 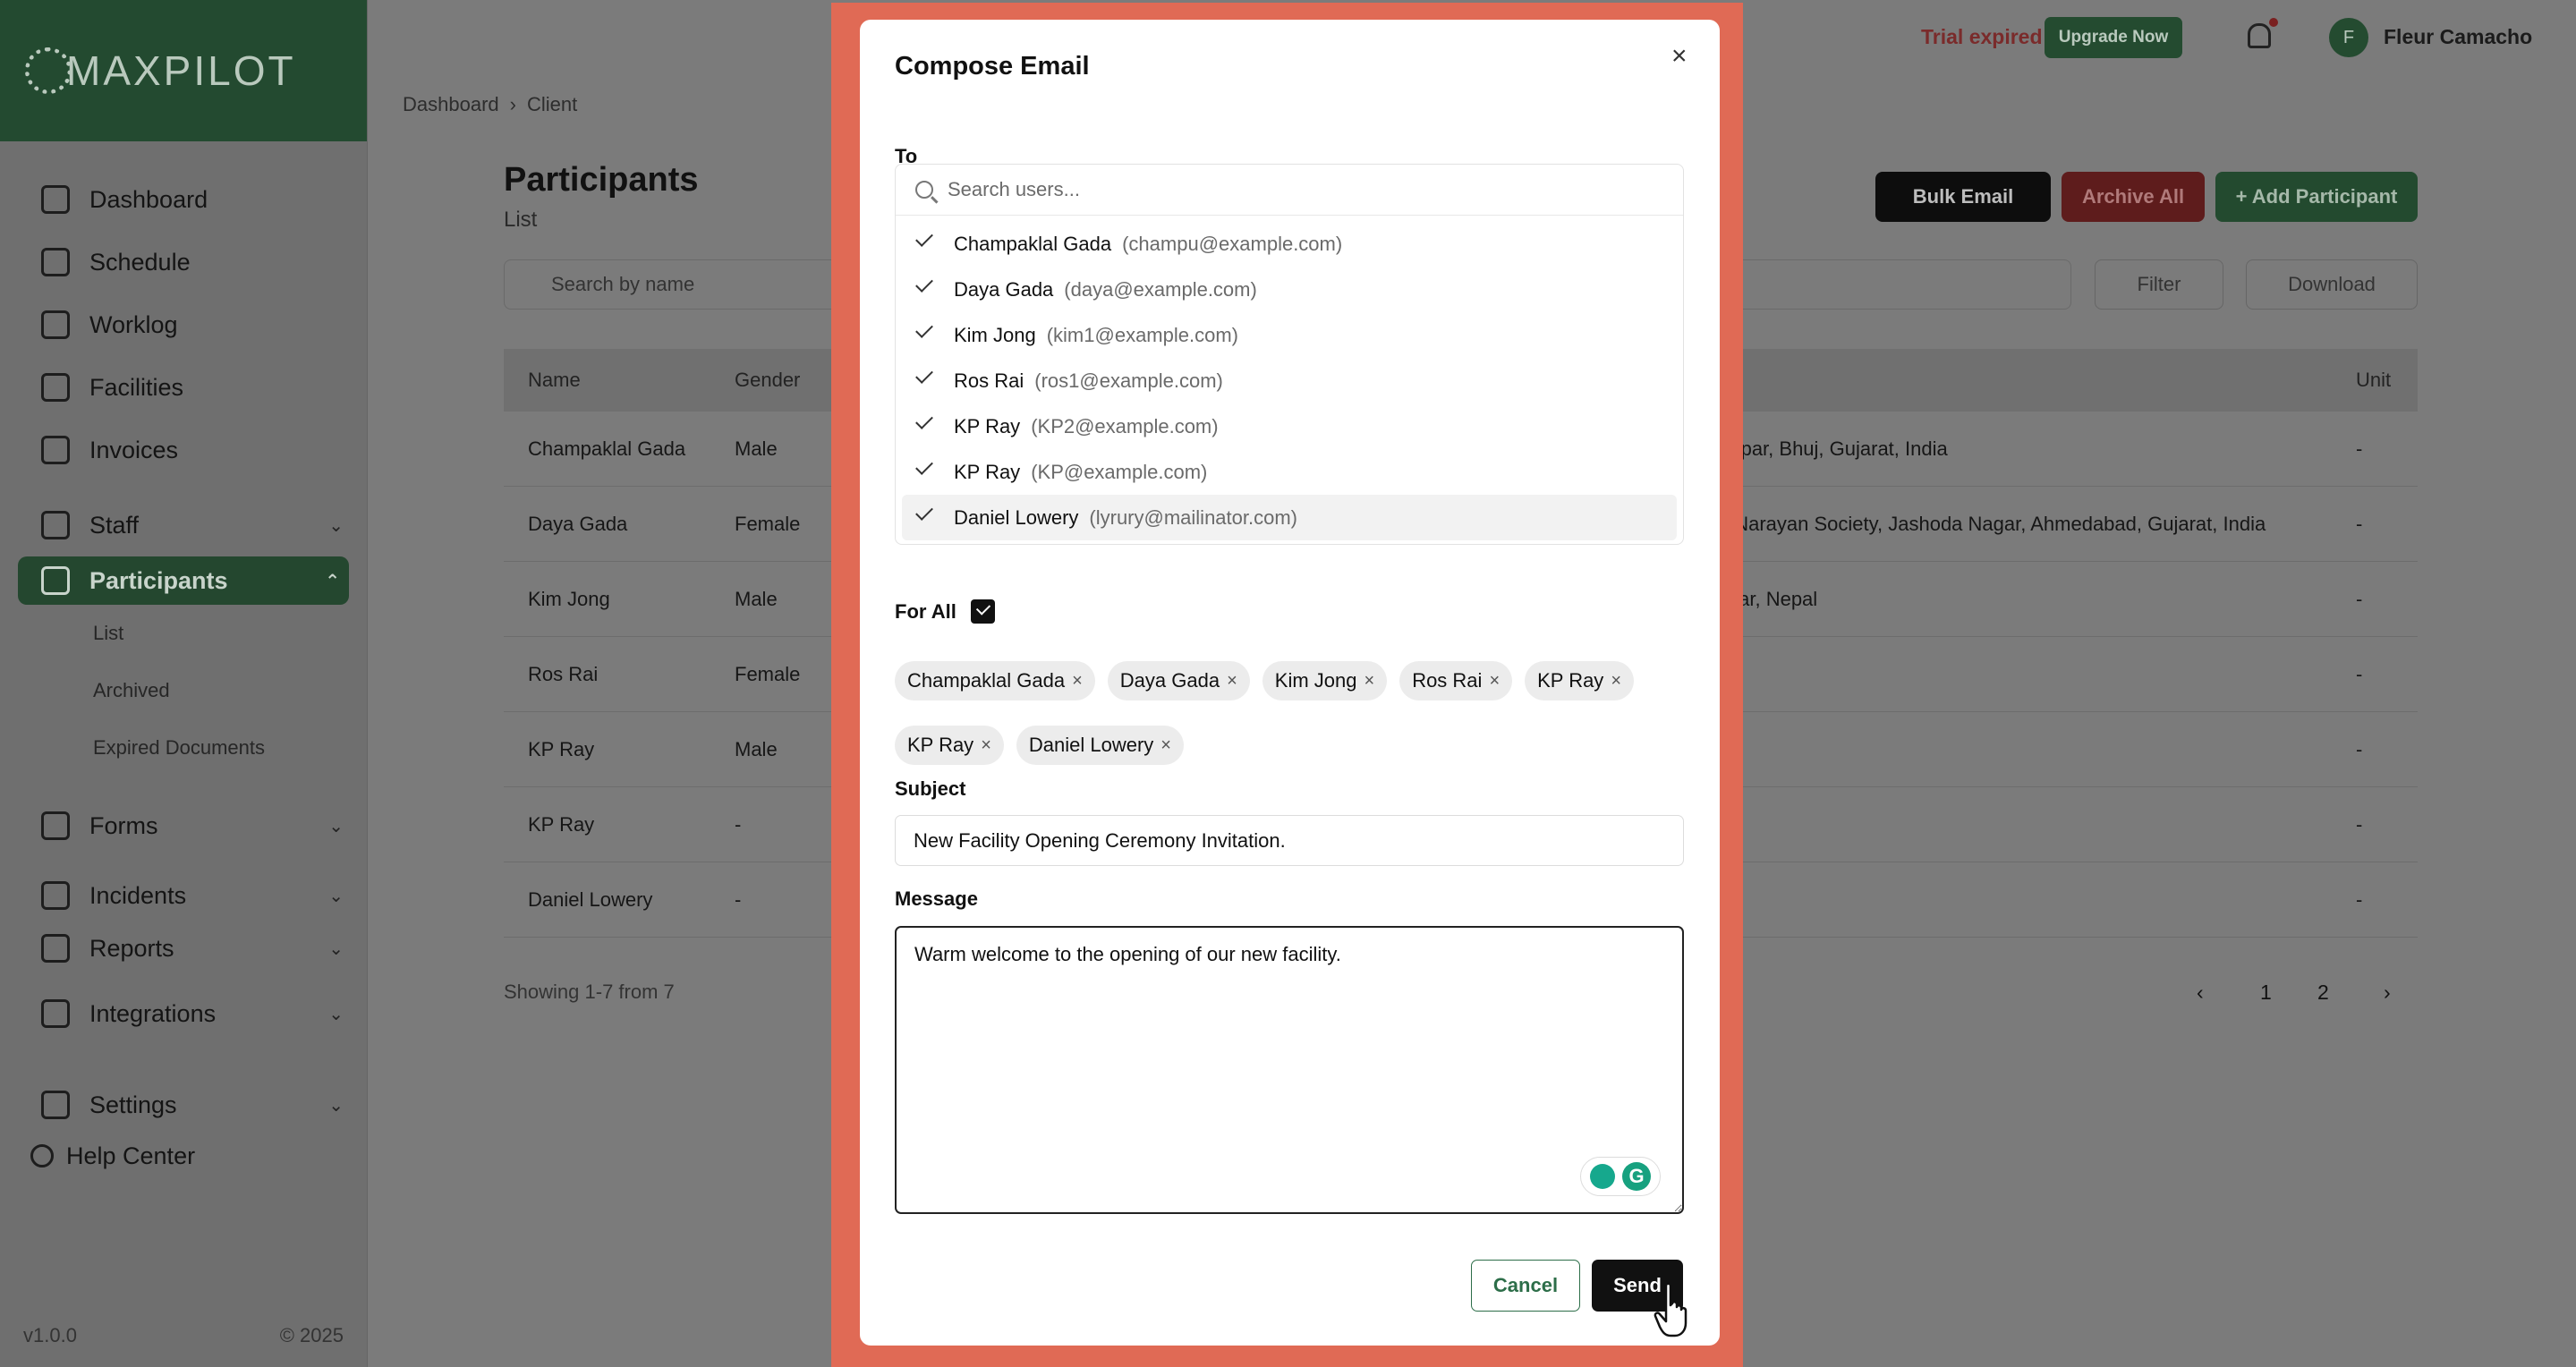 What do you see at coordinates (183, 580) in the screenshot?
I see `sidebar-item-participants: Participants ⌃` at bounding box center [183, 580].